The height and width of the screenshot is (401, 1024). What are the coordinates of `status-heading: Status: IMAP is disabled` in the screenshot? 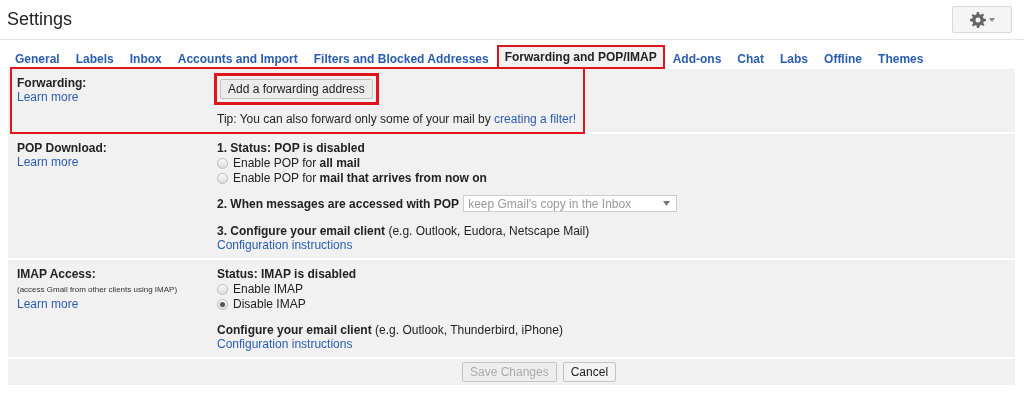 It's located at (287, 274).